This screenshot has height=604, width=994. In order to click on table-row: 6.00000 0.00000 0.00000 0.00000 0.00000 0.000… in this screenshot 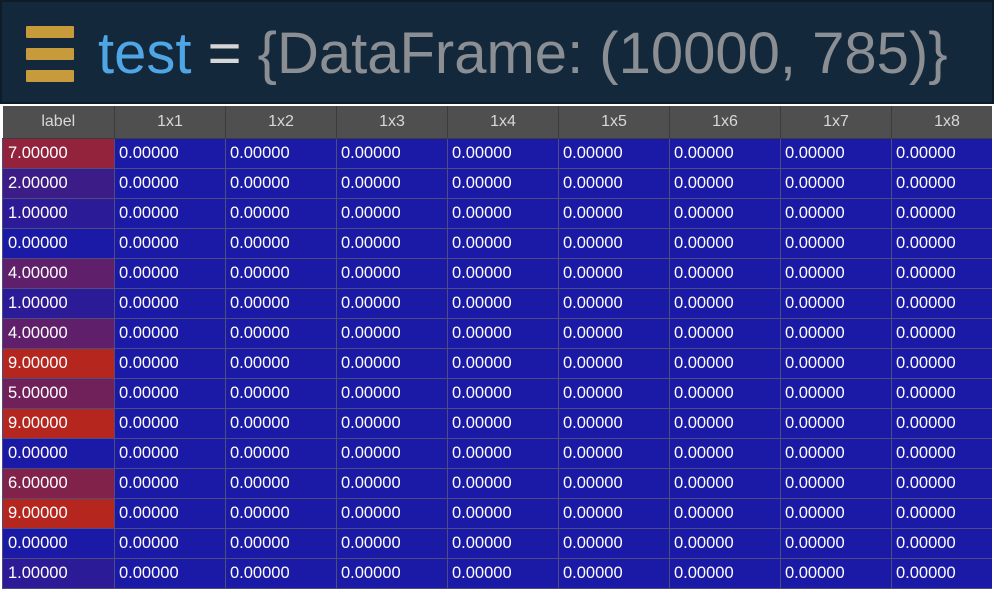, I will do `click(497, 483)`.